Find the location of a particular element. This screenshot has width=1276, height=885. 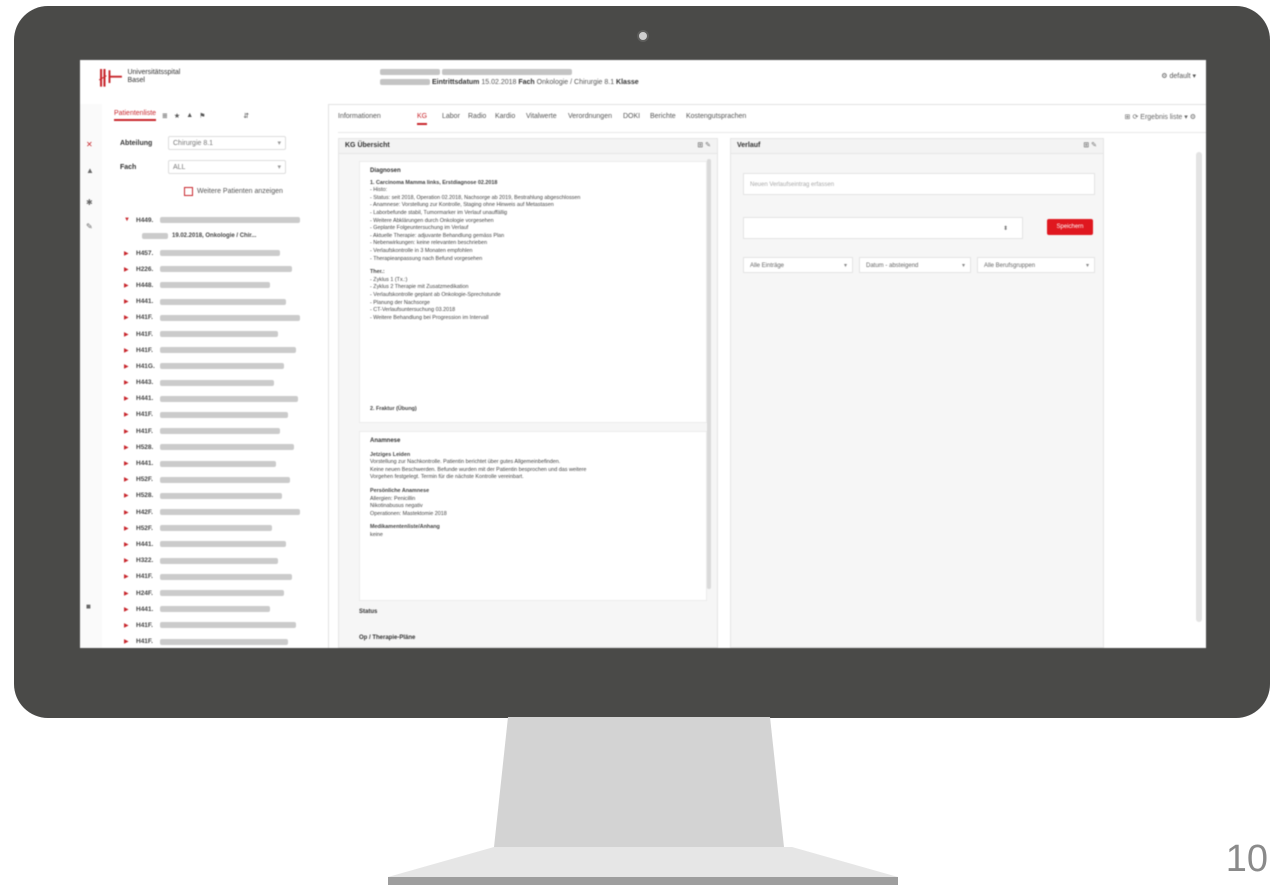

stepper-icon: ⬍ is located at coordinates (1005, 229).